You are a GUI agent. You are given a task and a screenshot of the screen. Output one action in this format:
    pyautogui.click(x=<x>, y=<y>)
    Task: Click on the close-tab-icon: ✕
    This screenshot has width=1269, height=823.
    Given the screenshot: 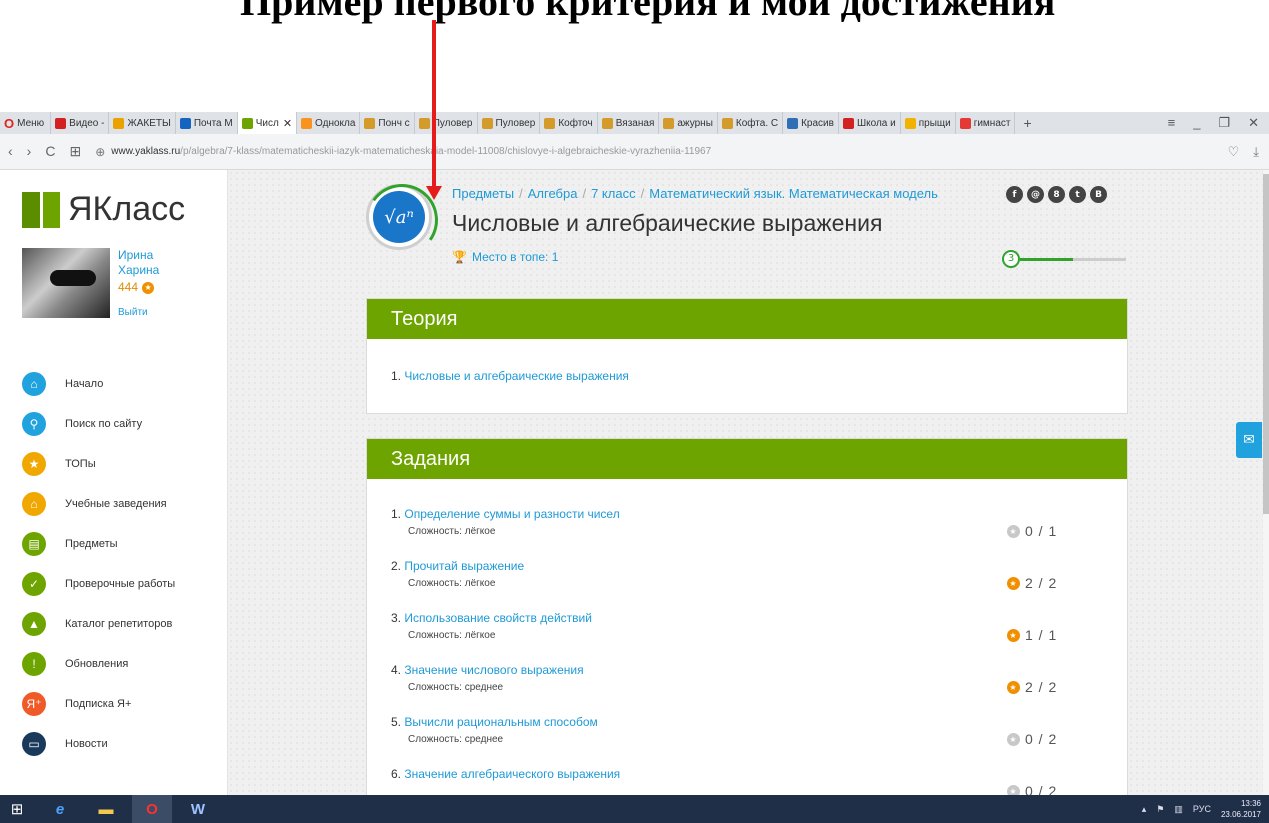 What is the action you would take?
    pyautogui.click(x=287, y=123)
    